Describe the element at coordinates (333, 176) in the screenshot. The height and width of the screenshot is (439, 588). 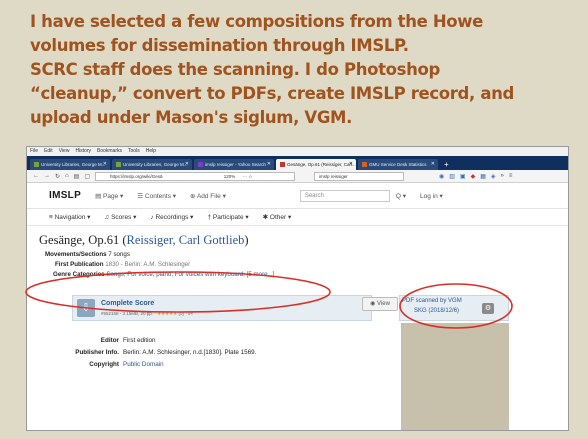
I see `browser-search-text: imslp reissiger` at that location.